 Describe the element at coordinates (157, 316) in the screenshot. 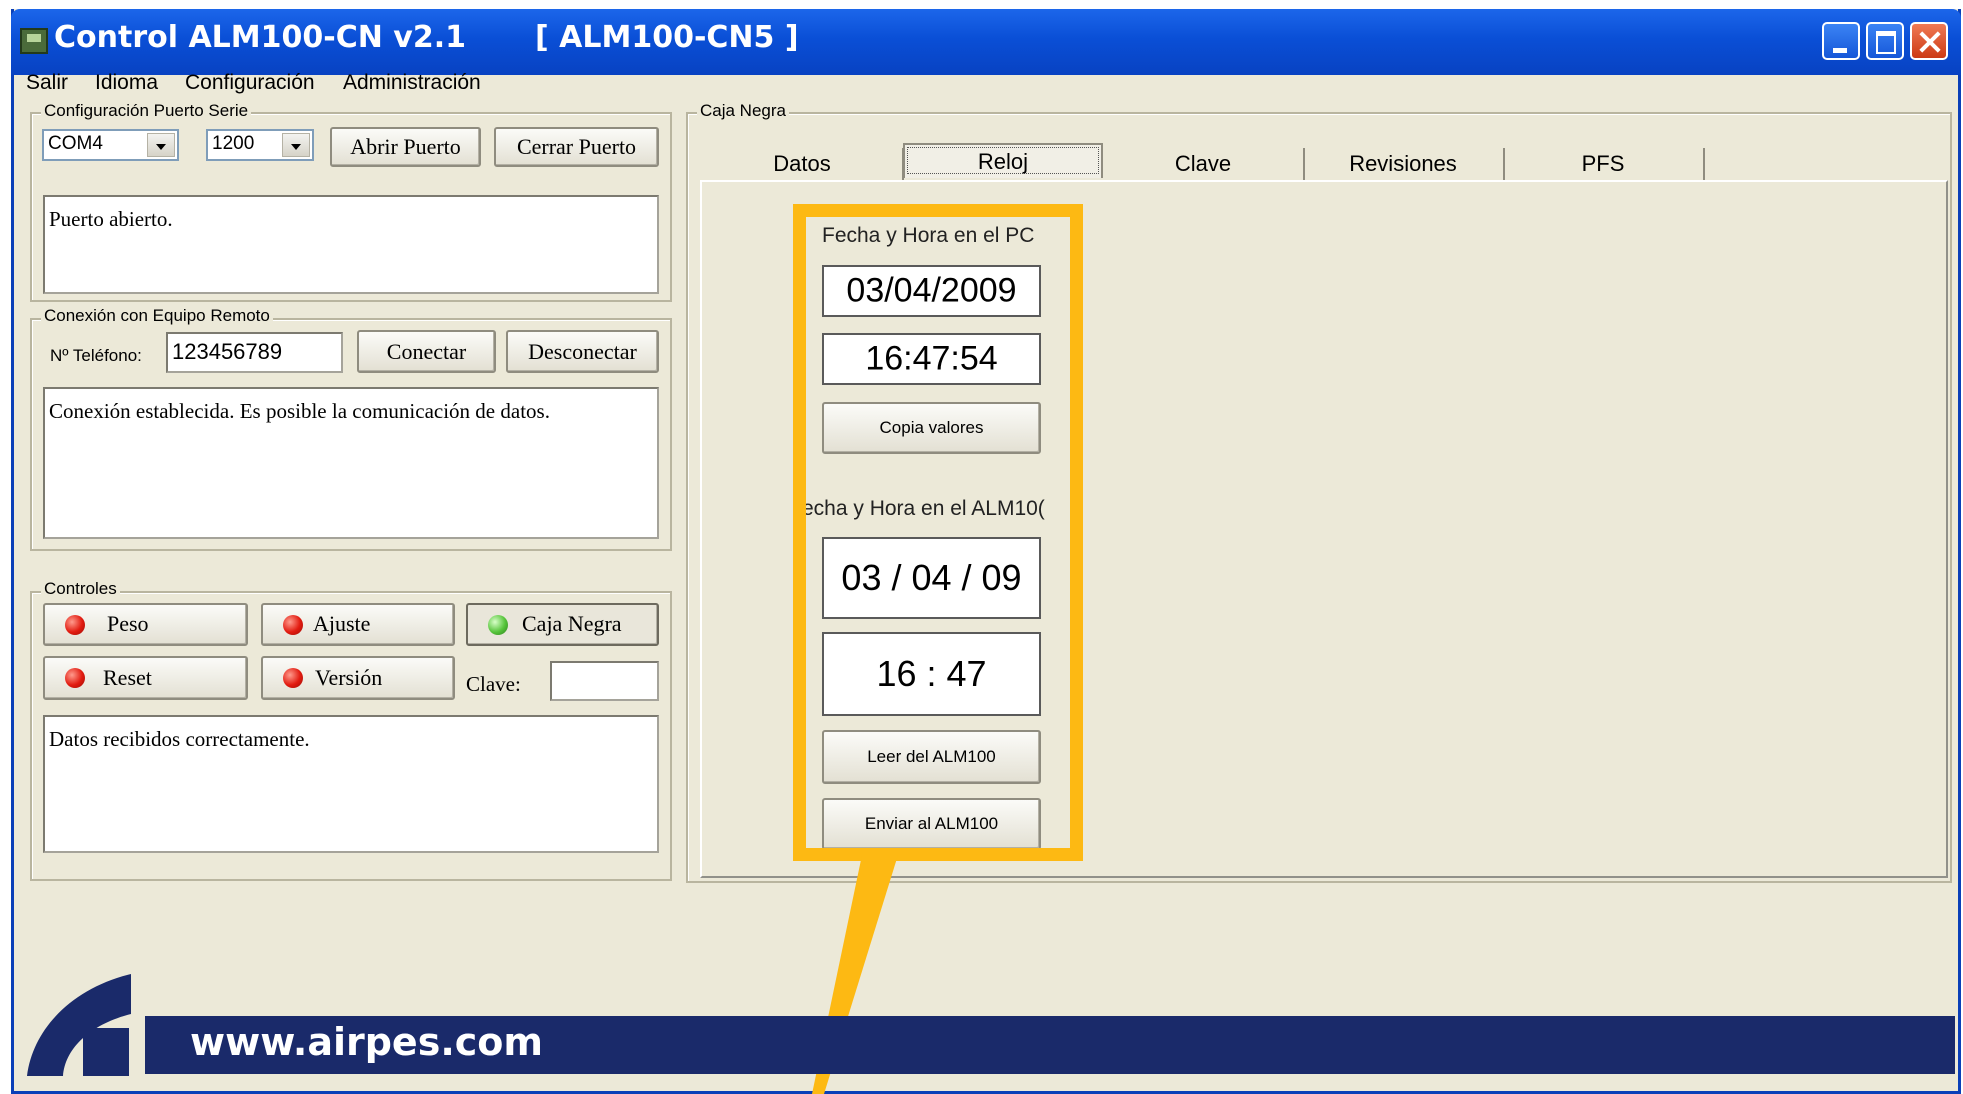

I see `remote-connection-group-label: Conexión con Equipo Remoto` at that location.